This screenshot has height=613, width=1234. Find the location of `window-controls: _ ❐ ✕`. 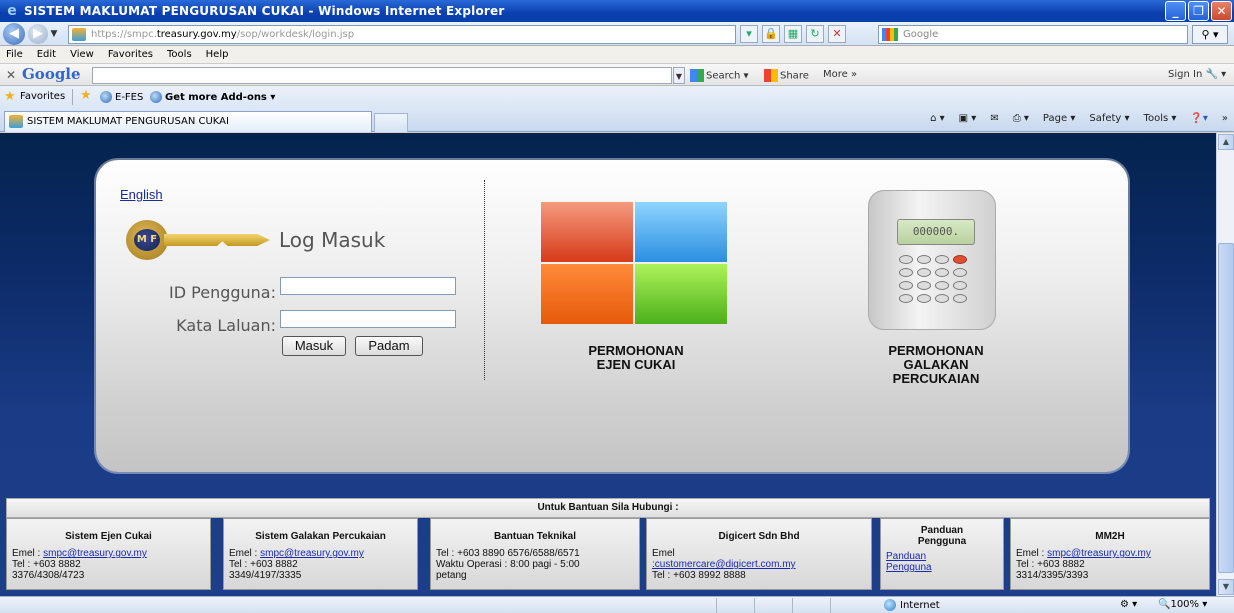

window-controls: _ ❐ ✕ is located at coordinates (1198, 11).